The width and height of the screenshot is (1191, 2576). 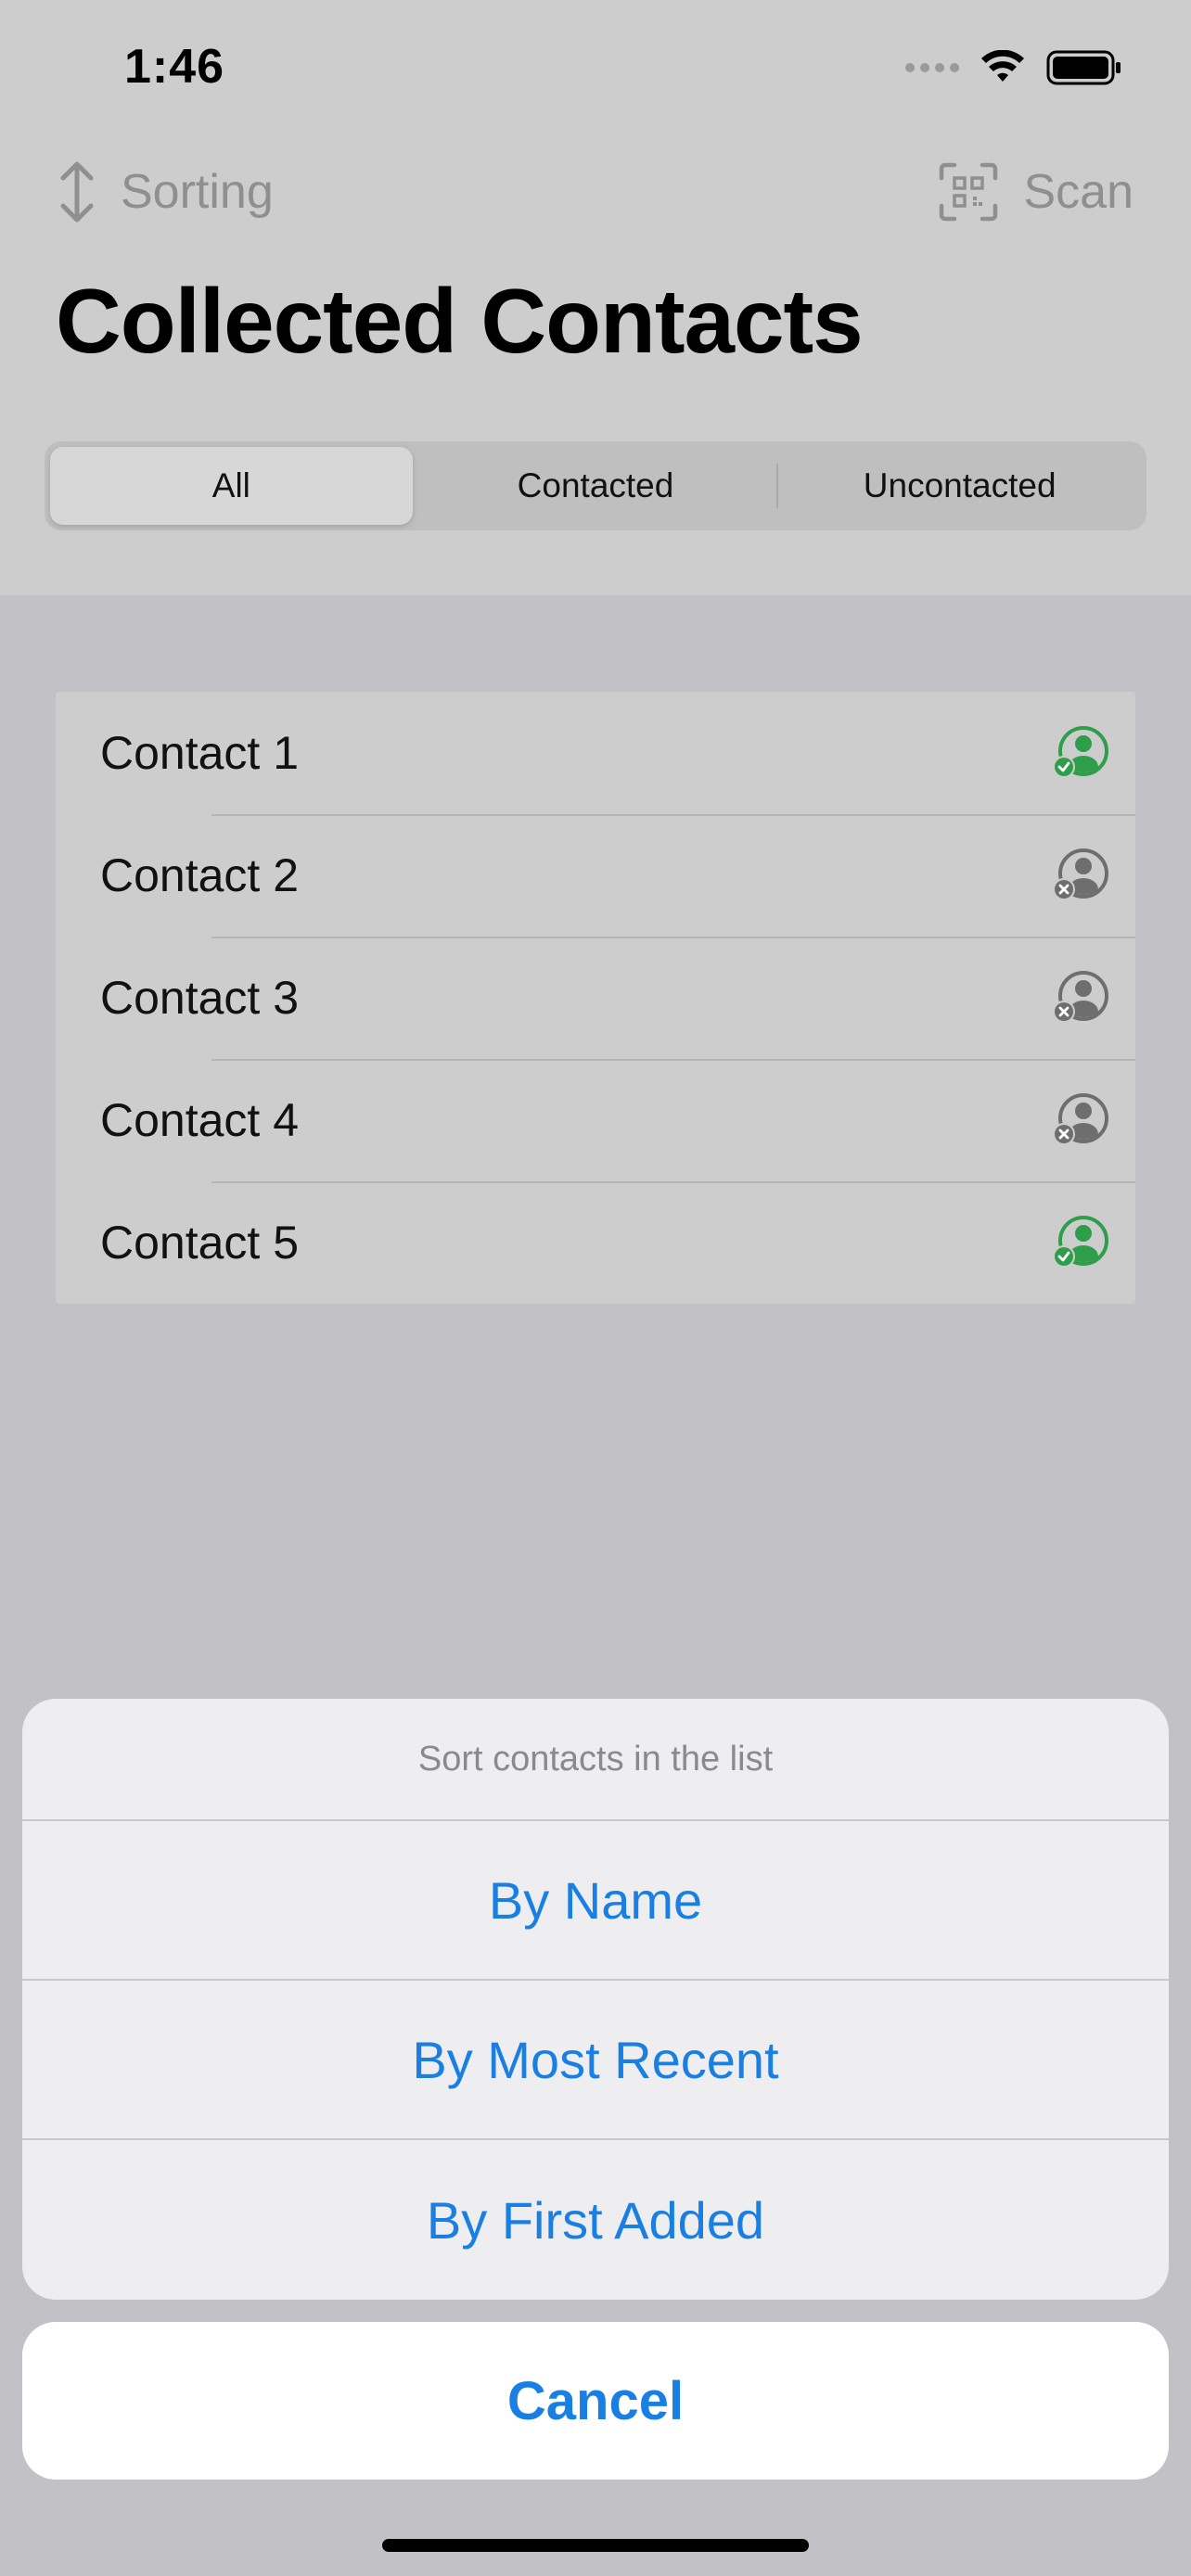 What do you see at coordinates (200, 875) in the screenshot?
I see `contact-name: Contact 2` at bounding box center [200, 875].